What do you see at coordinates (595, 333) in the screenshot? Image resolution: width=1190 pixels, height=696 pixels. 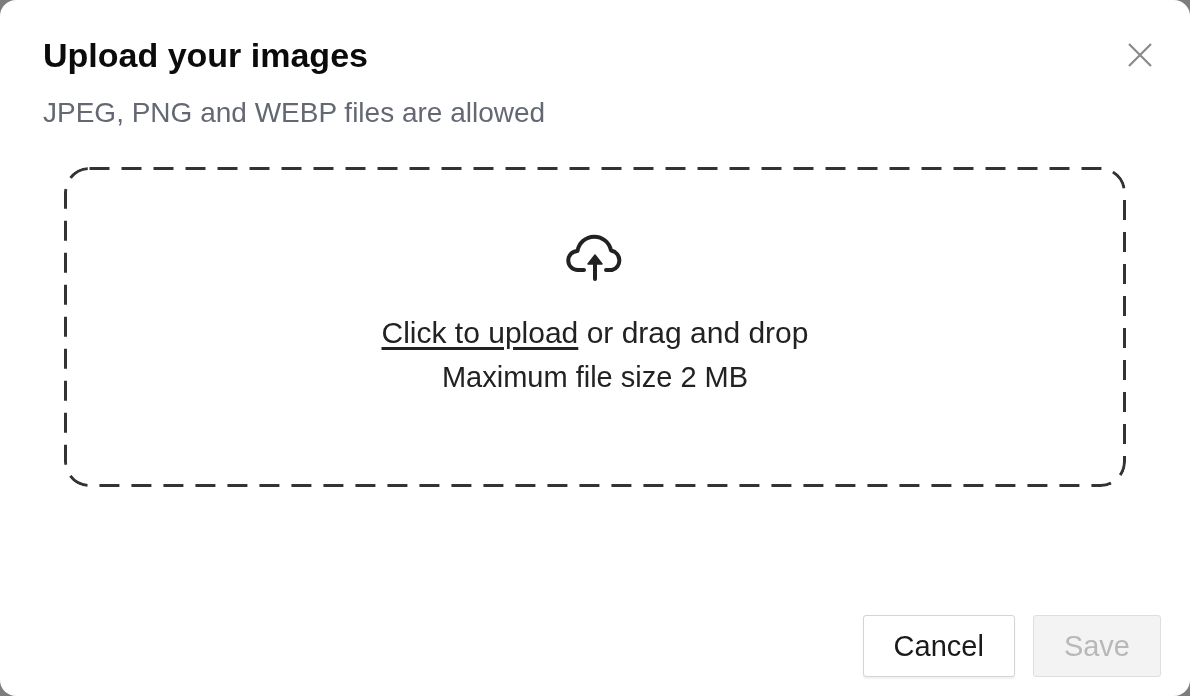 I see `upload-instruction: Click to upload or drag and drop` at bounding box center [595, 333].